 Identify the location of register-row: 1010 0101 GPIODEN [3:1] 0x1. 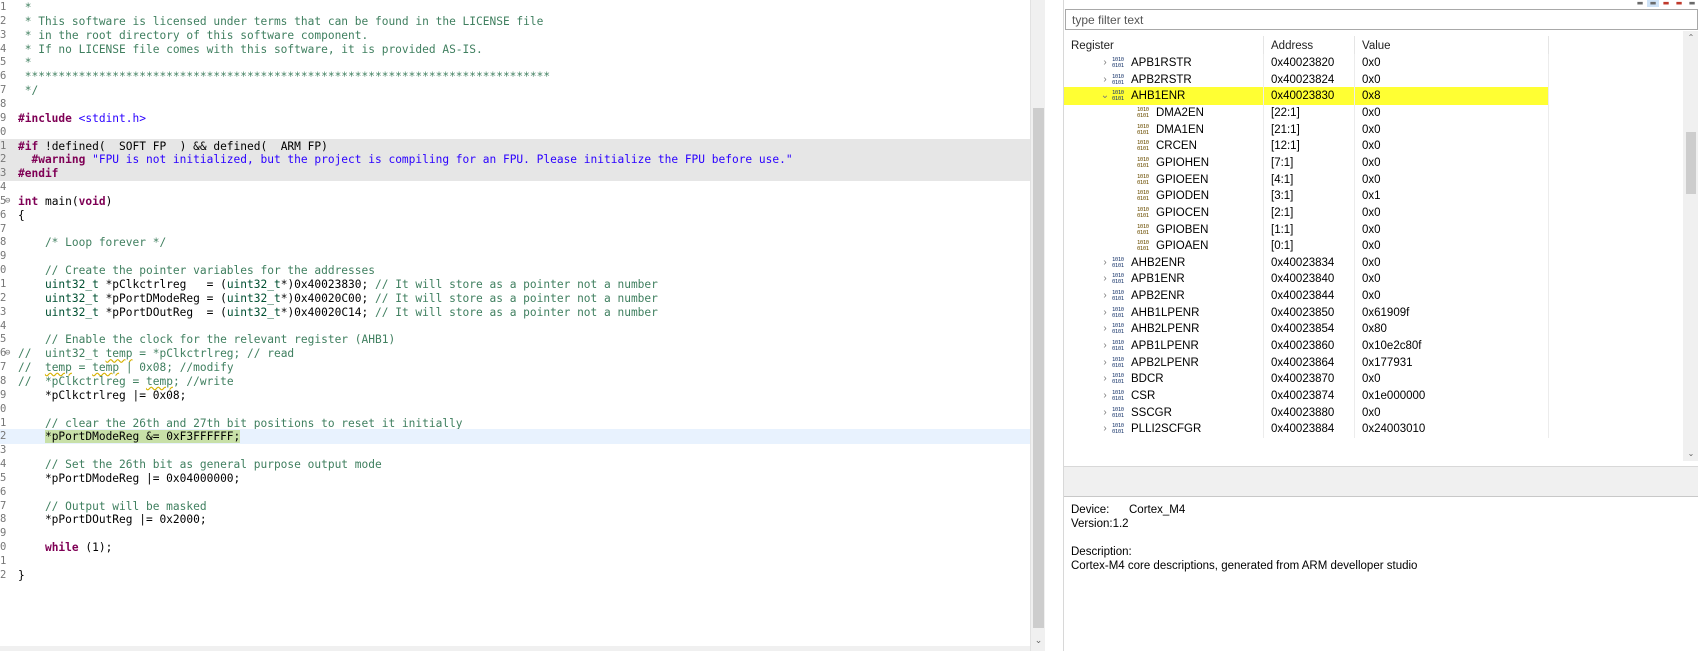
(1306, 196).